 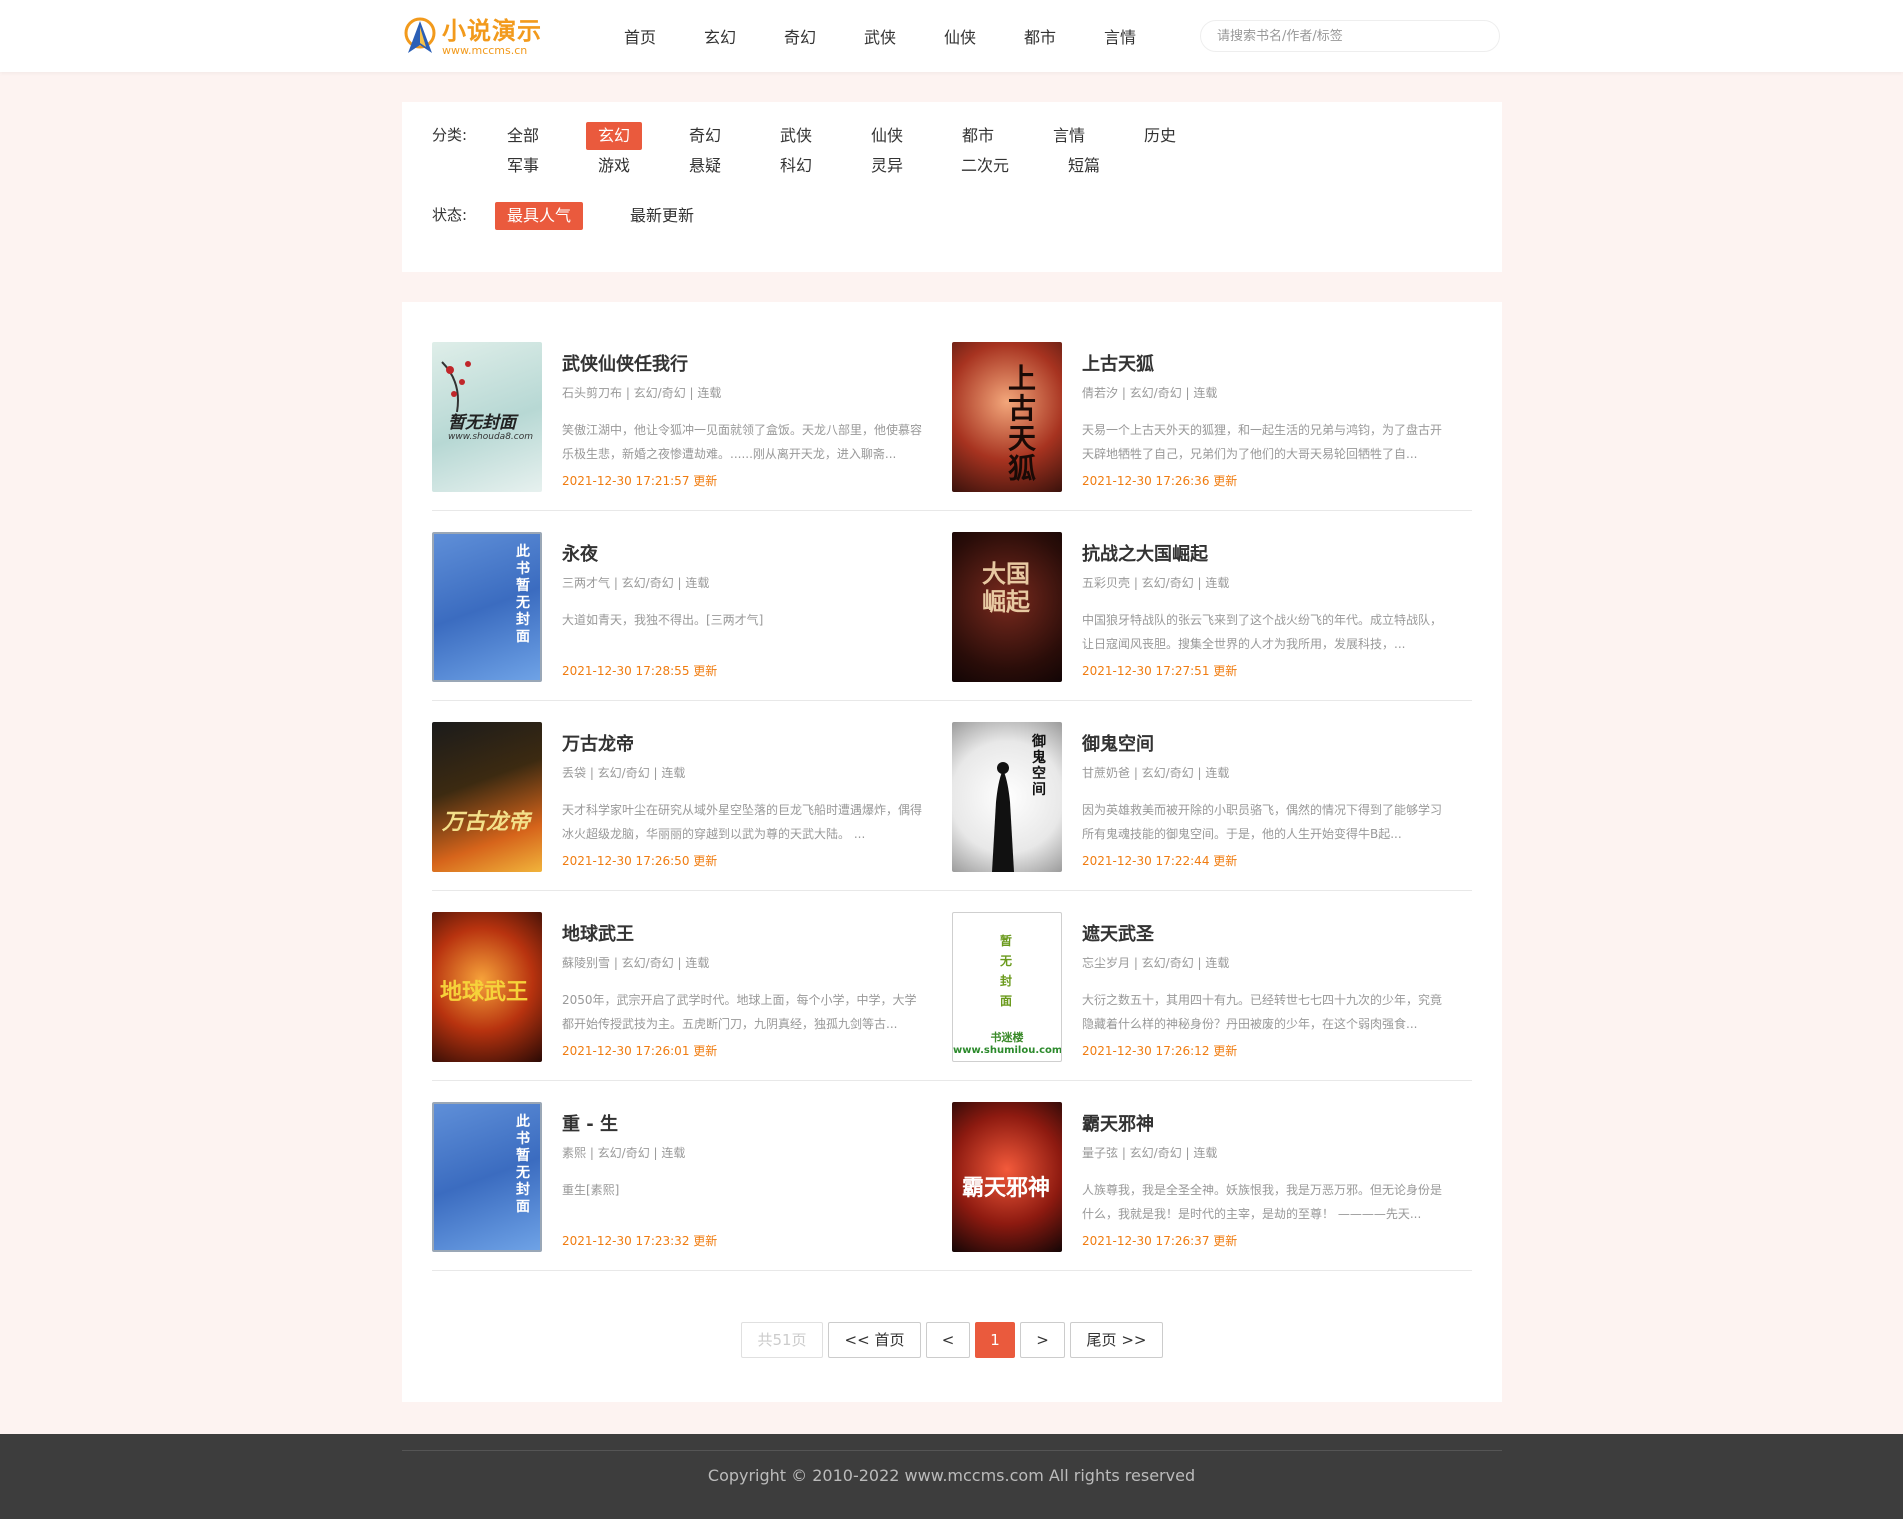 I want to click on book-meta: 倩若汐 | 玄幻/奇幻 | 连载, so click(x=1150, y=393).